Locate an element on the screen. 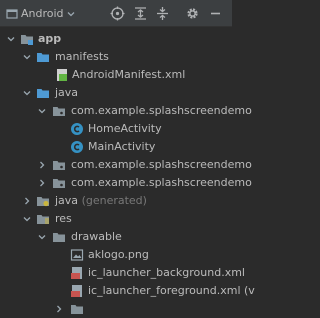  tree-label-java-generated: java (generated) is located at coordinates (101, 201).